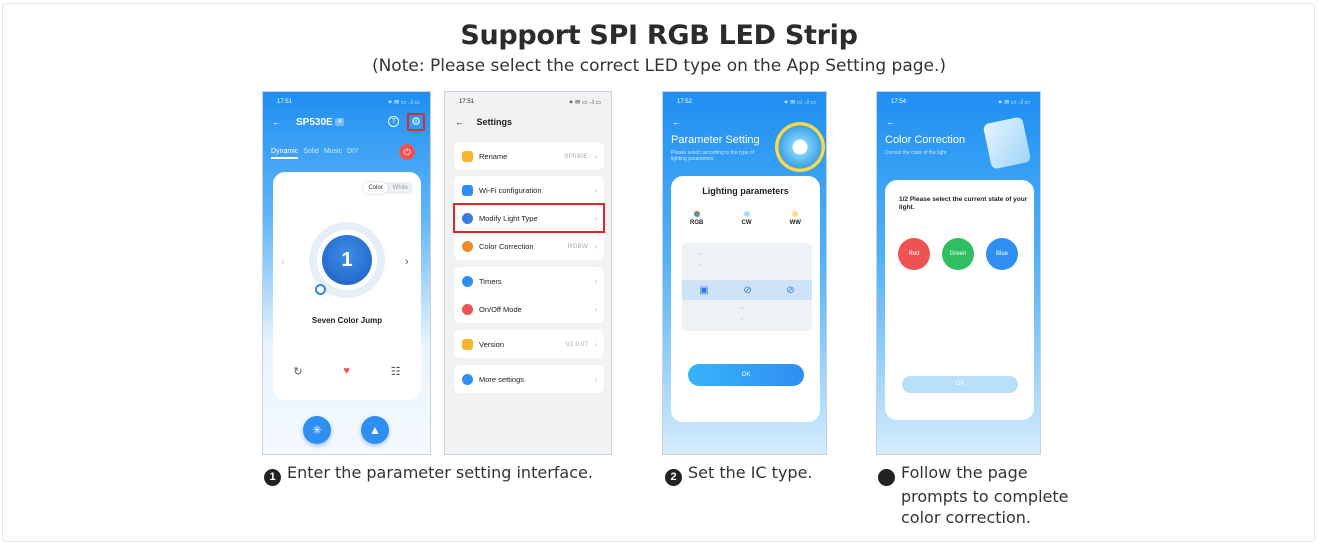 This screenshot has width=1318, height=544. Describe the element at coordinates (576, 156) in the screenshot. I see `setting-value: SP530E` at that location.